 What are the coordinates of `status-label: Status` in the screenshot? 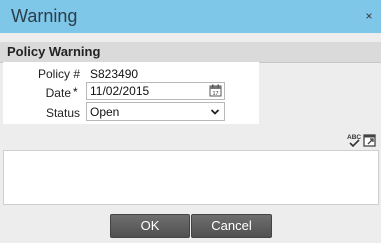 It's located at (62, 113).